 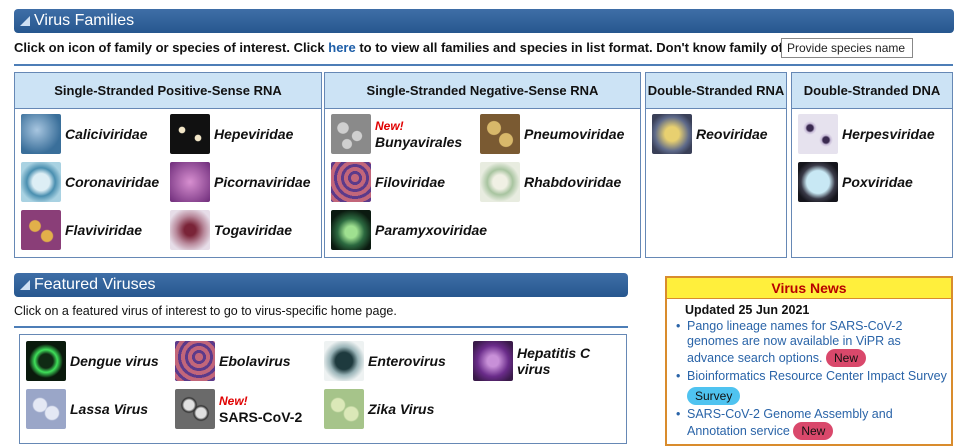 I want to click on togaviridae-image, so click(x=190, y=230).